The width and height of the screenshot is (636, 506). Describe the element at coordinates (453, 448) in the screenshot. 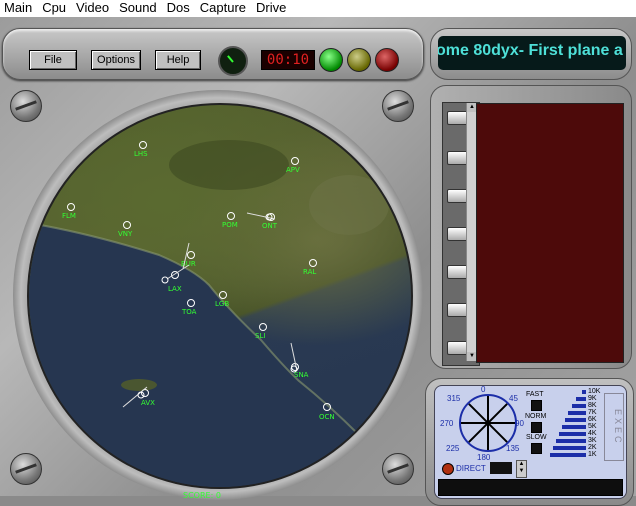

I see `heading-label: 225` at that location.